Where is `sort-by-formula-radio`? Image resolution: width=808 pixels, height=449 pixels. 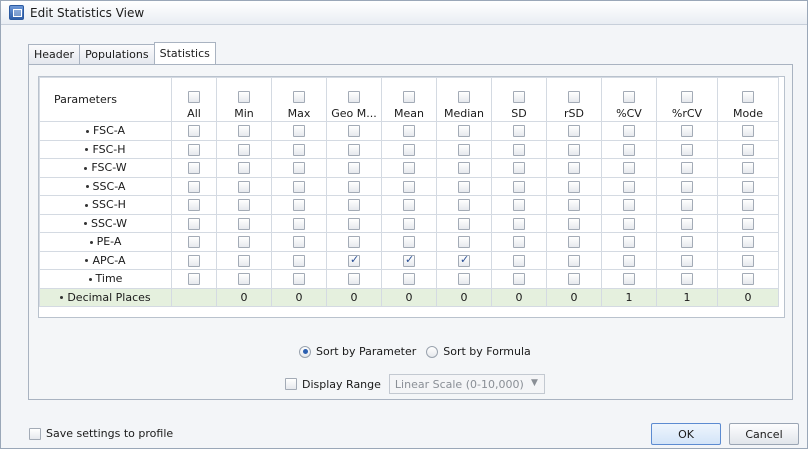 sort-by-formula-radio is located at coordinates (432, 351).